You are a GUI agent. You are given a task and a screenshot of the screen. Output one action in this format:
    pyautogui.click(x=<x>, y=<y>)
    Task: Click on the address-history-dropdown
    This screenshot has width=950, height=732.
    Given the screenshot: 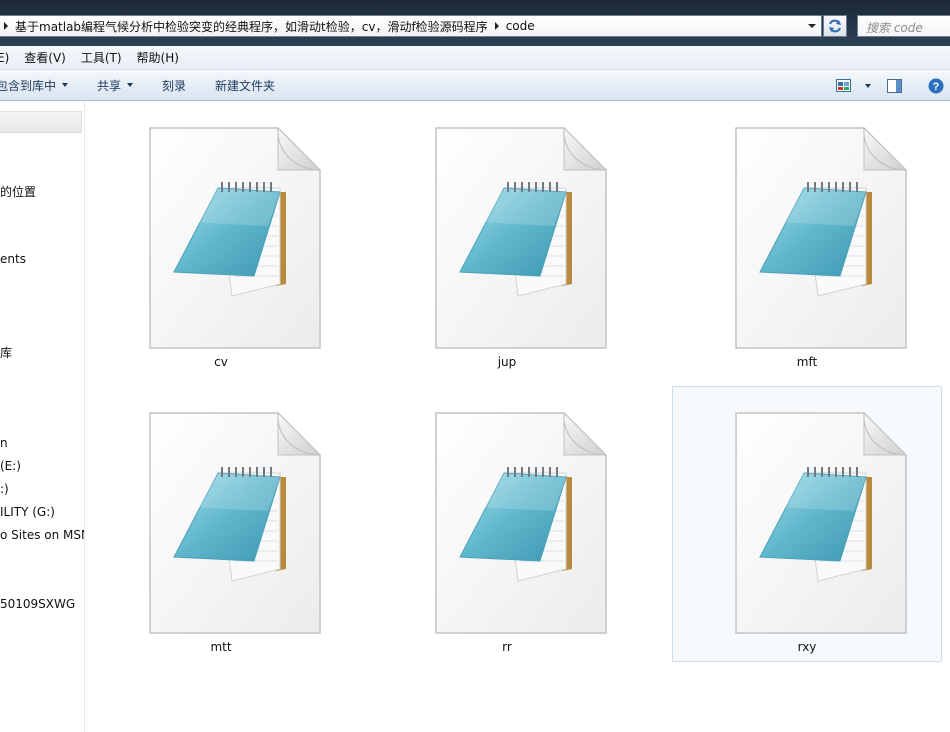 What is the action you would take?
    pyautogui.click(x=812, y=26)
    